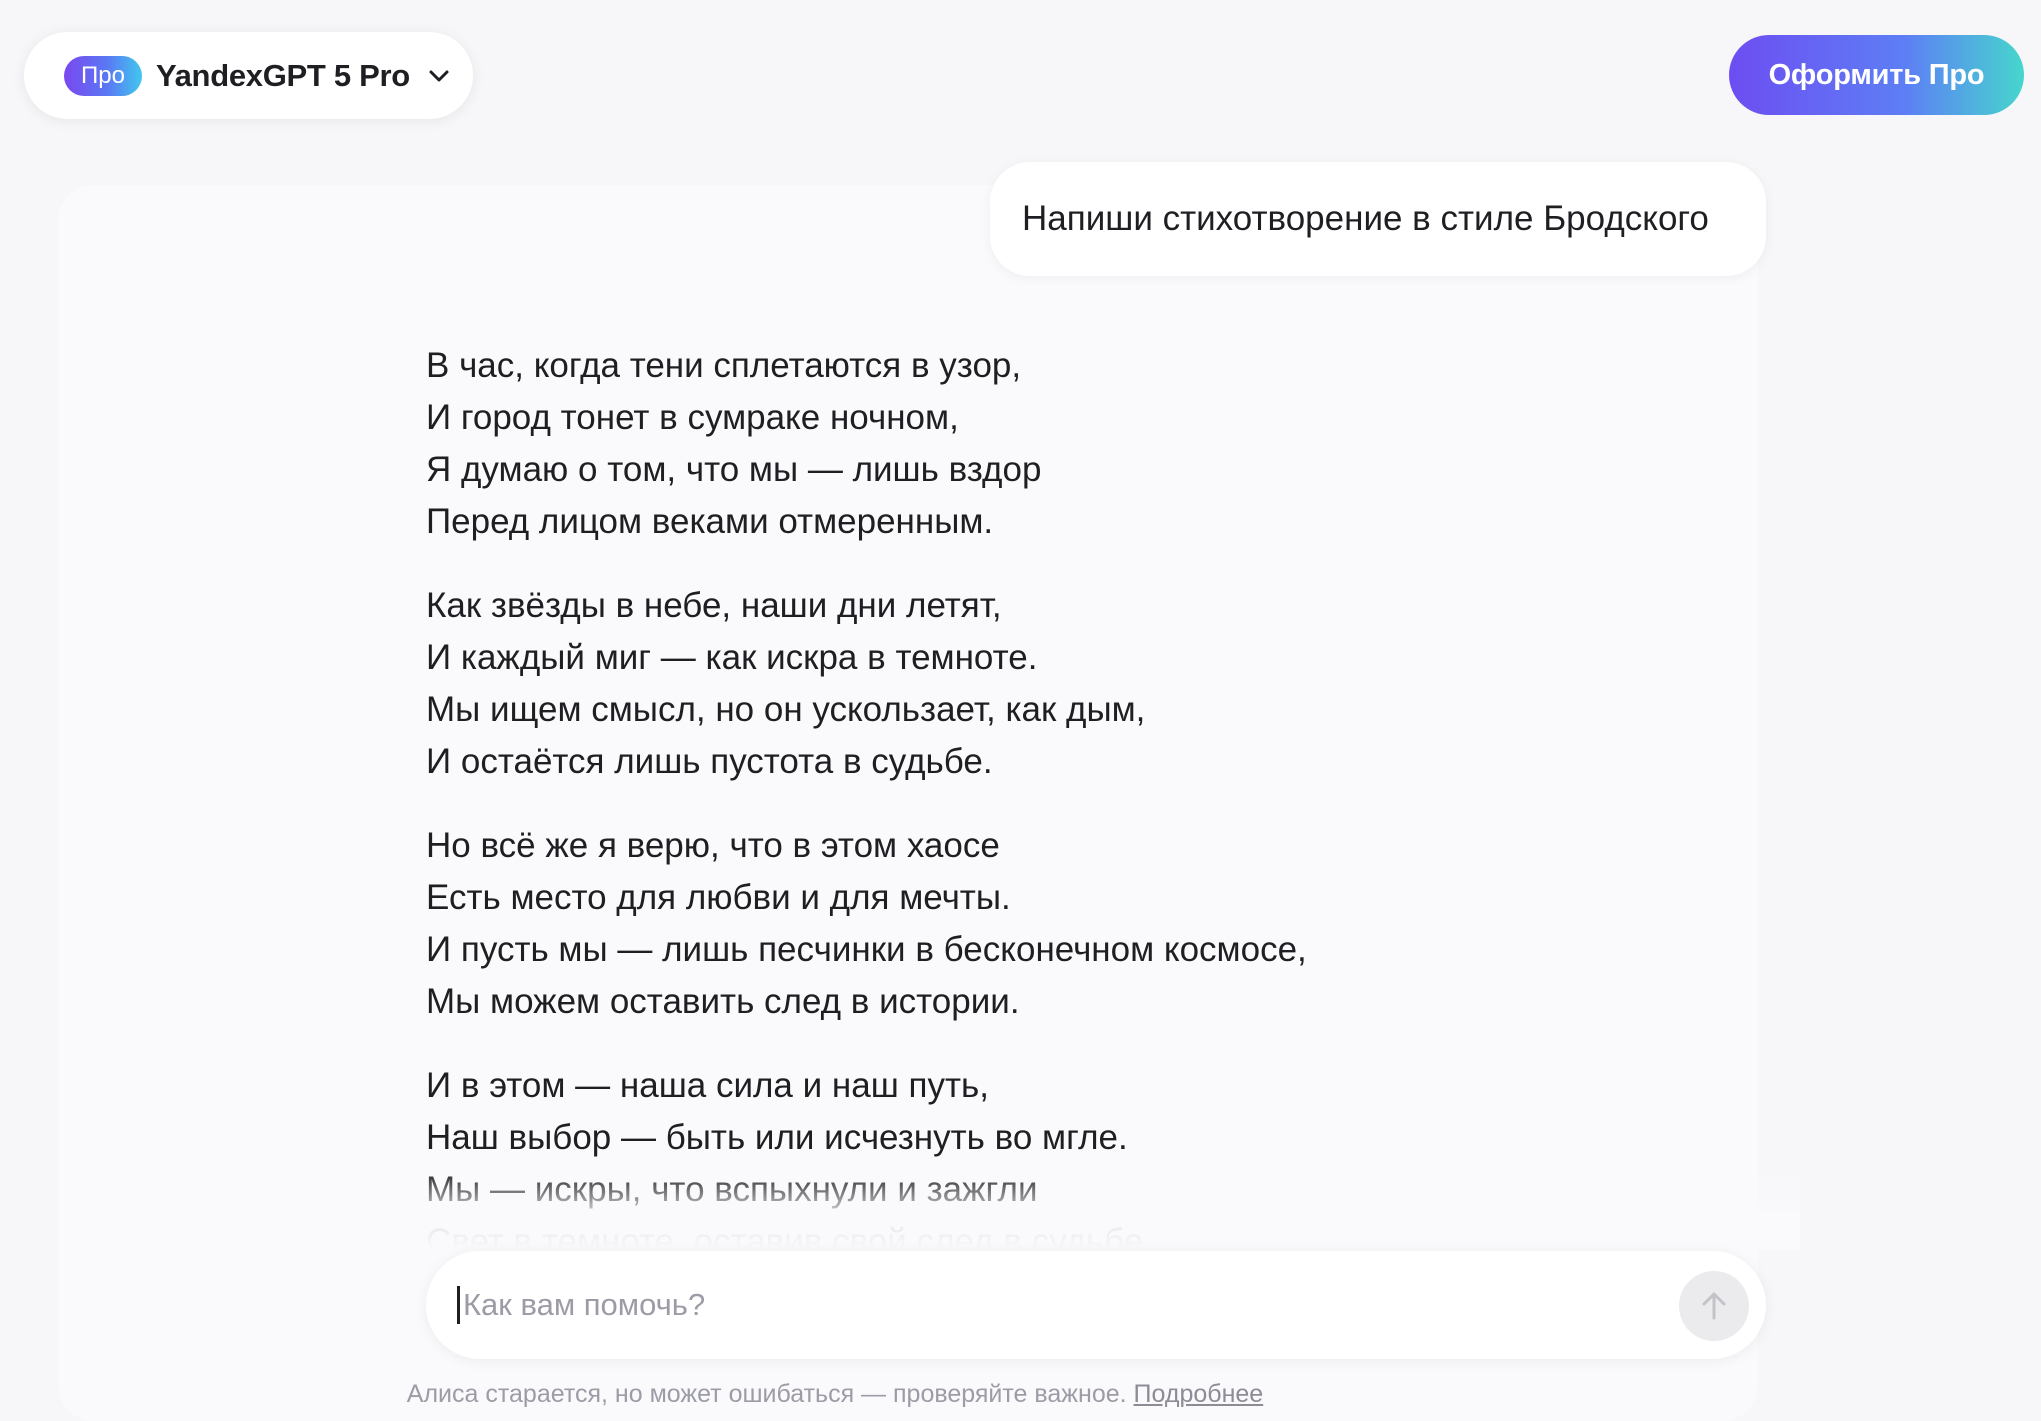 The image size is (2041, 1421). Describe the element at coordinates (732, 1189) in the screenshot. I see `poem-line: Мы — искры, что вспыхнули и зажгли` at that location.